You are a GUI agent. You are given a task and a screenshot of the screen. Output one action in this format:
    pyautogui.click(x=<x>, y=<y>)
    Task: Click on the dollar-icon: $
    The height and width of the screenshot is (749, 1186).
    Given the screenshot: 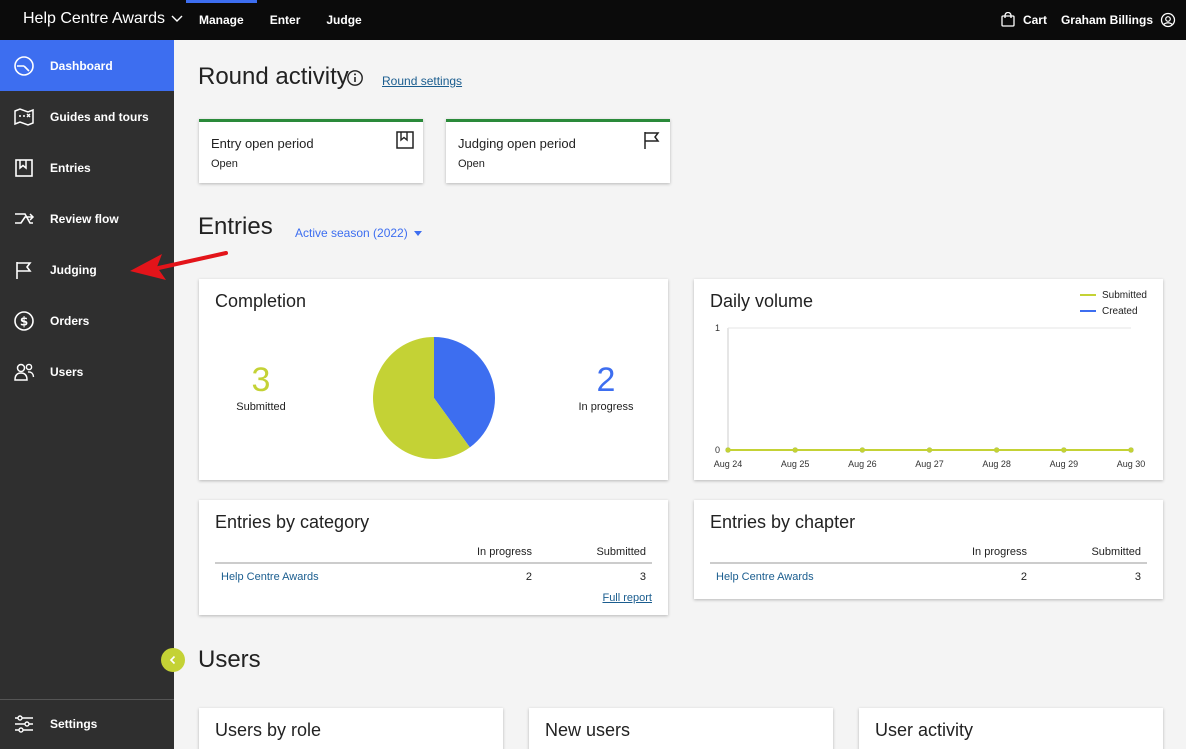 What is the action you would take?
    pyautogui.click(x=24, y=321)
    